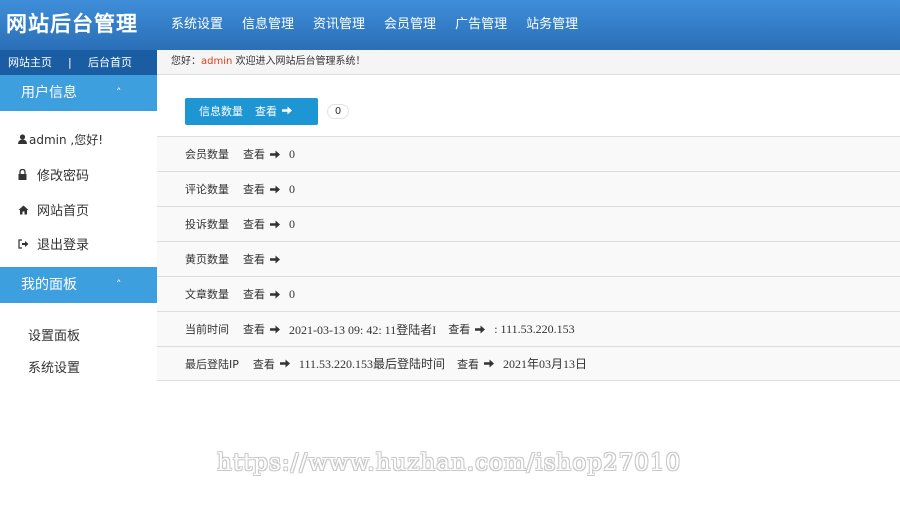 The width and height of the screenshot is (900, 518). Describe the element at coordinates (66, 140) in the screenshot. I see `user-greeting-text: admin ,您好!` at that location.